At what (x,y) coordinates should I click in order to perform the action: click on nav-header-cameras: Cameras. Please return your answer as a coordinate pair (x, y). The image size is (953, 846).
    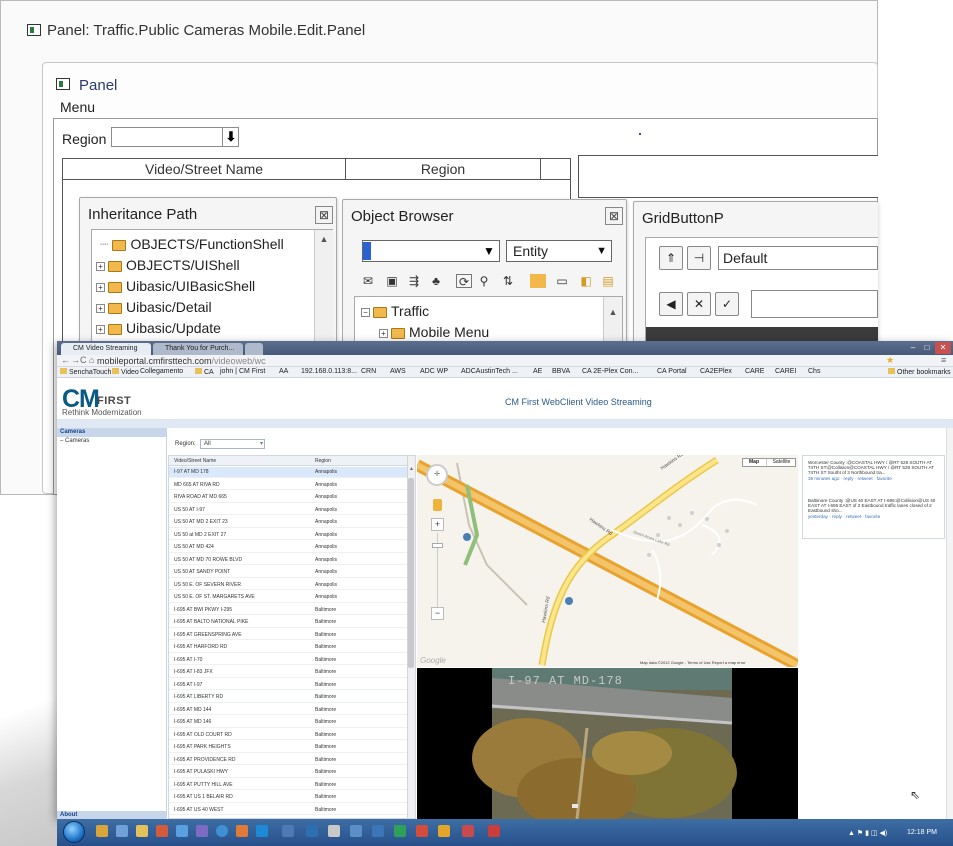
    Looking at the image, I should click on (112, 432).